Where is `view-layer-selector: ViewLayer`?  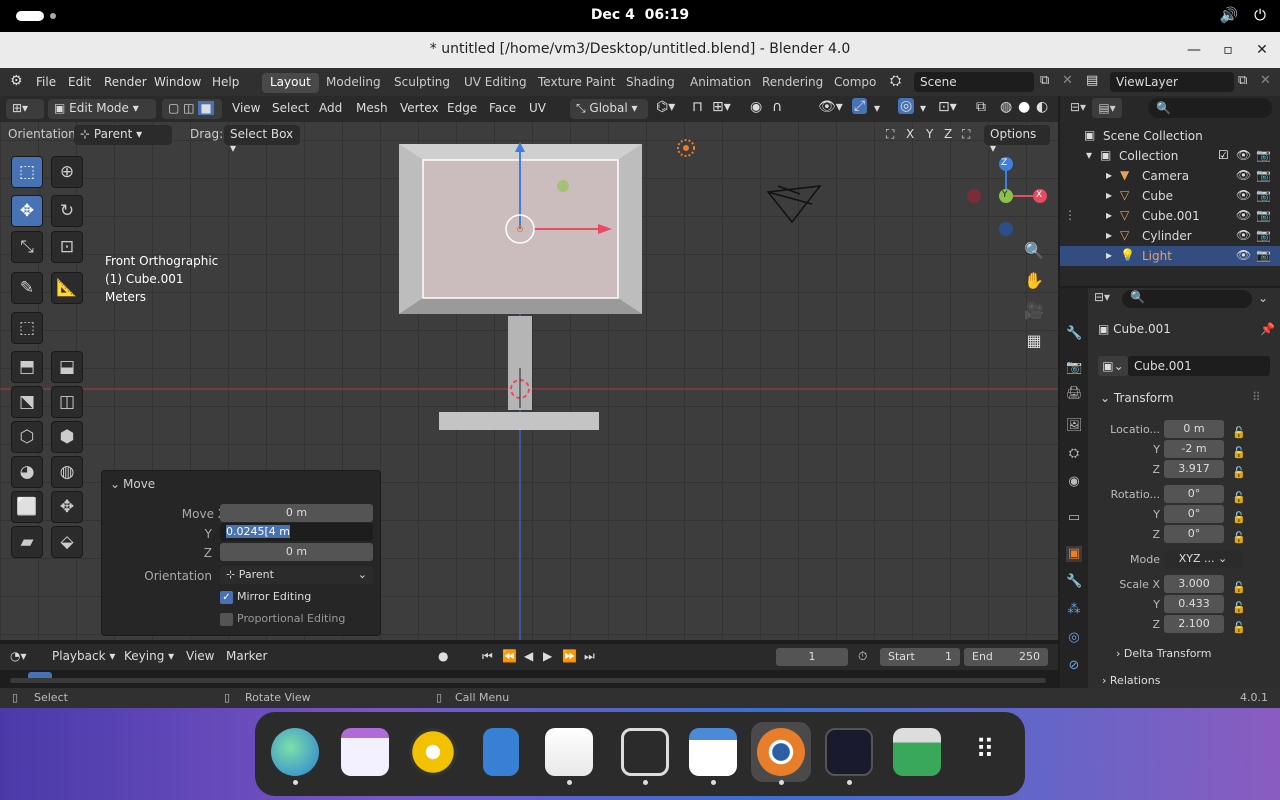 view-layer-selector: ViewLayer is located at coordinates (1172, 82).